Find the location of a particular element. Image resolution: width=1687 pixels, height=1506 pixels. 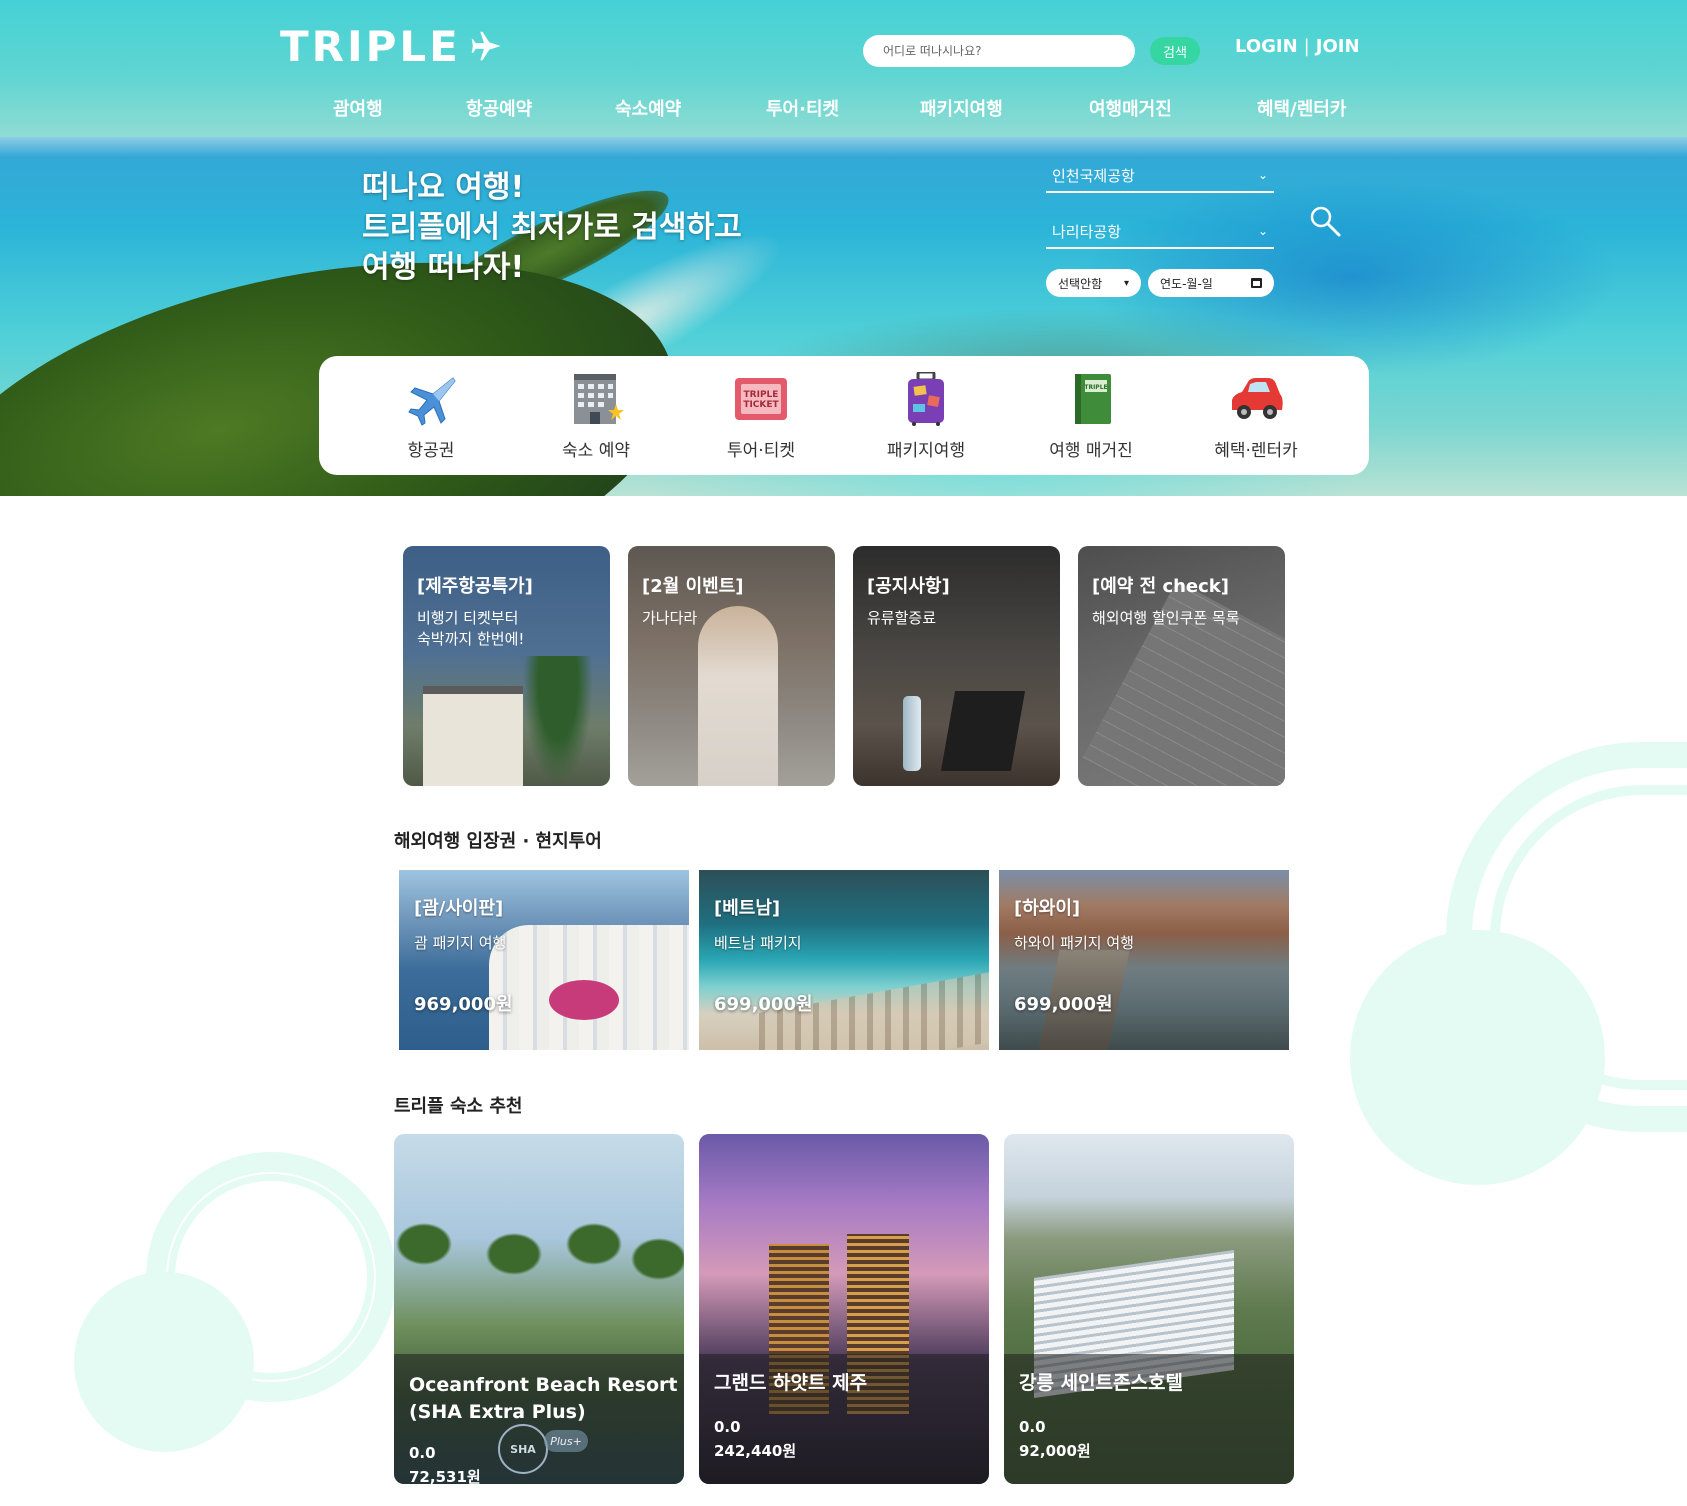

event-title: [제주항공특가] is located at coordinates (475, 586).